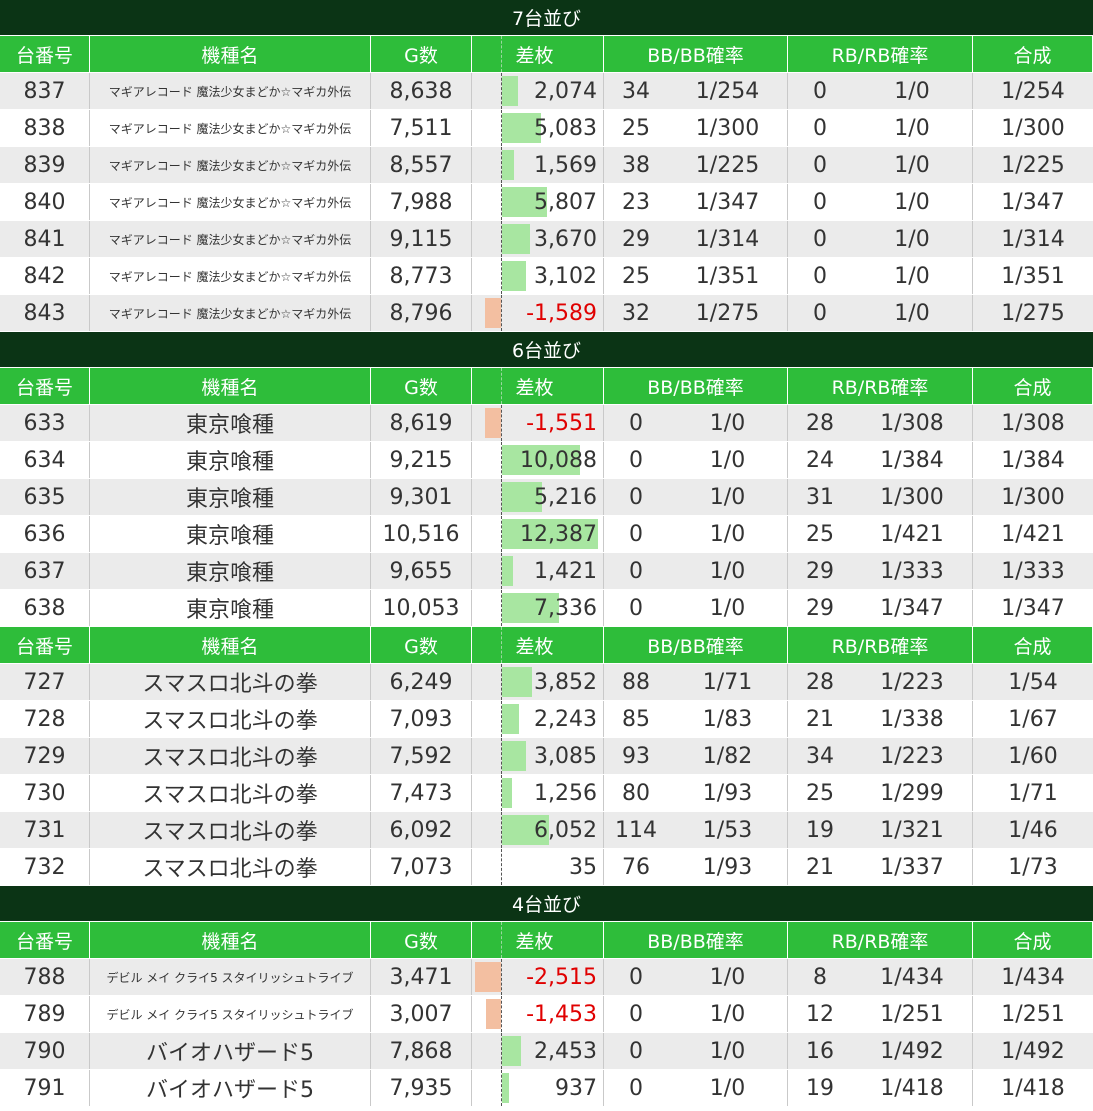  What do you see at coordinates (421, 756) in the screenshot?
I see `game-count: 7,592` at bounding box center [421, 756].